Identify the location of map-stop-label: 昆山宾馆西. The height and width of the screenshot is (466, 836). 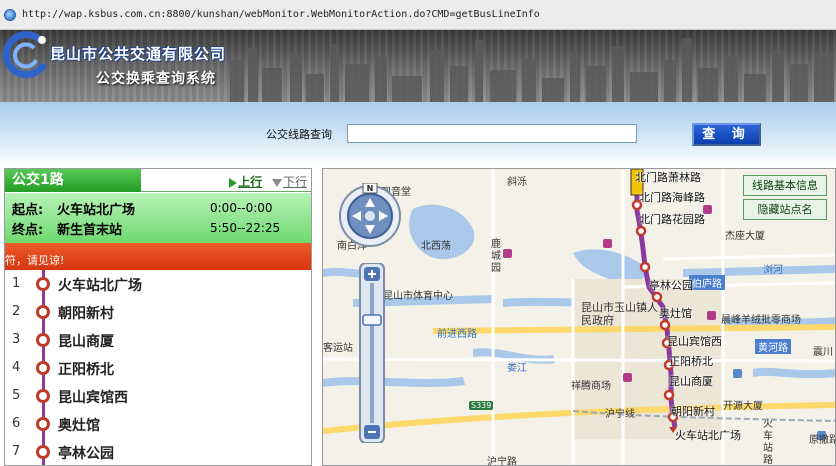
(694, 341).